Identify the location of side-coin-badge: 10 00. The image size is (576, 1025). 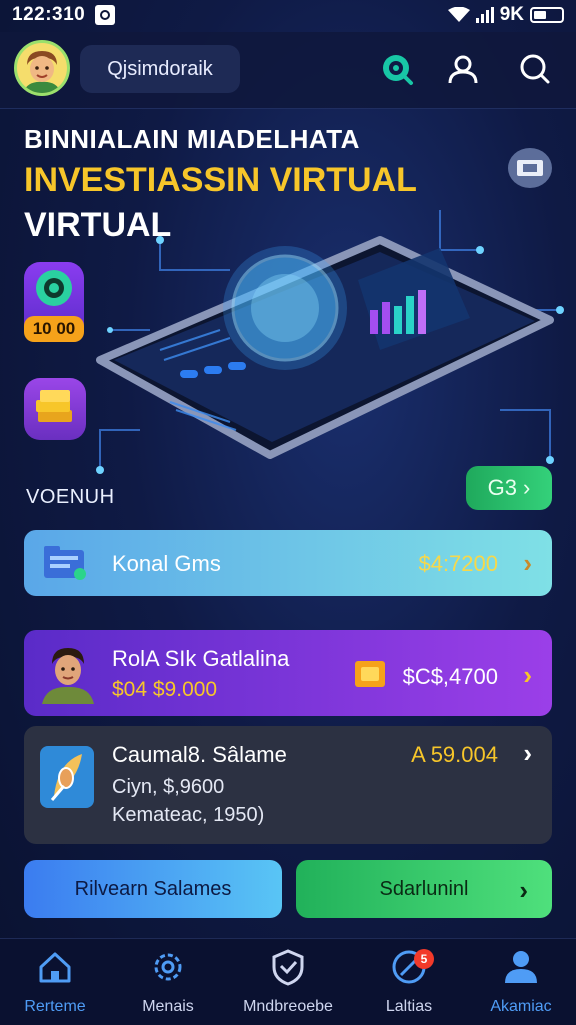
(54, 329).